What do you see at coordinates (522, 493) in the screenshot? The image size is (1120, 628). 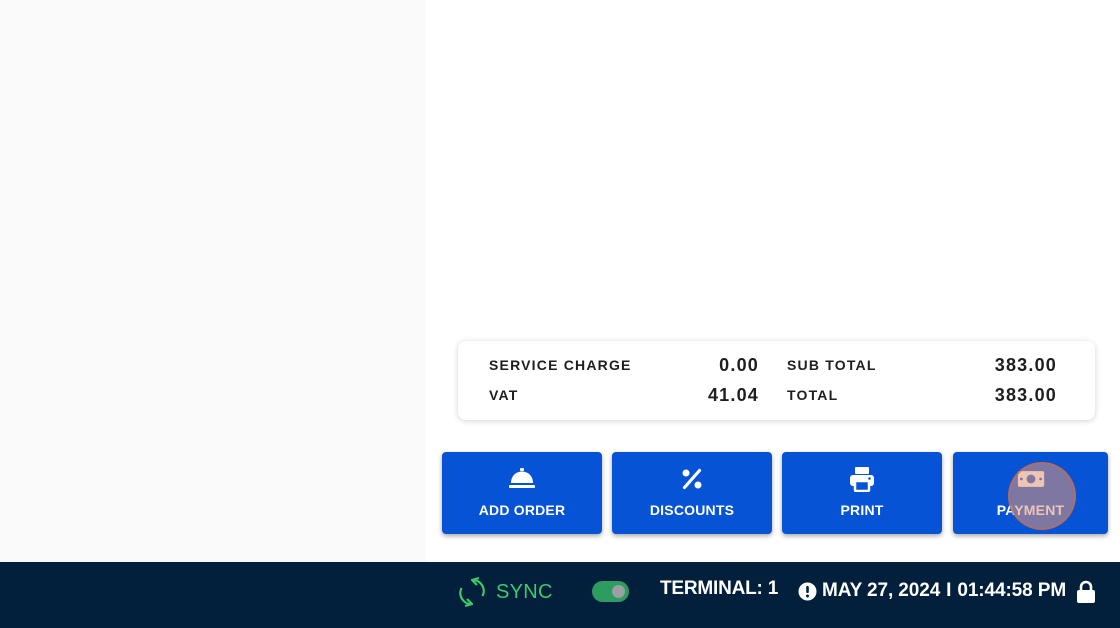 I see `add-order-button: ADD ORDER` at bounding box center [522, 493].